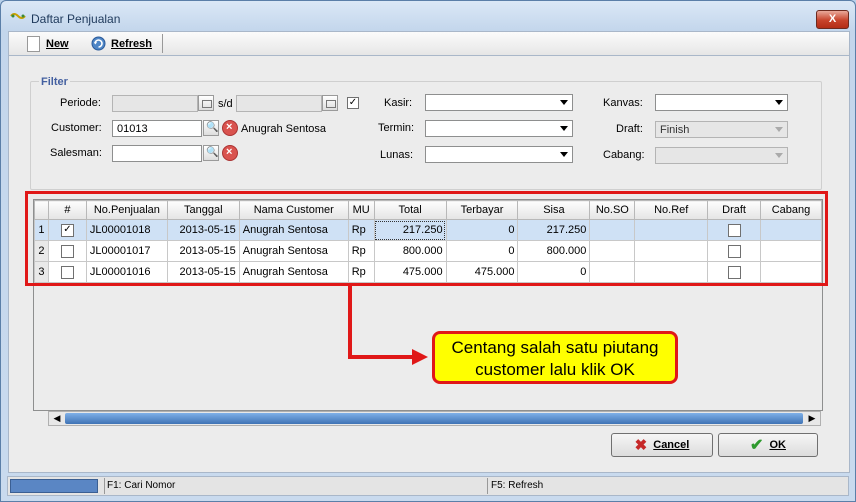  Describe the element at coordinates (499, 128) in the screenshot. I see `termin-select` at that location.